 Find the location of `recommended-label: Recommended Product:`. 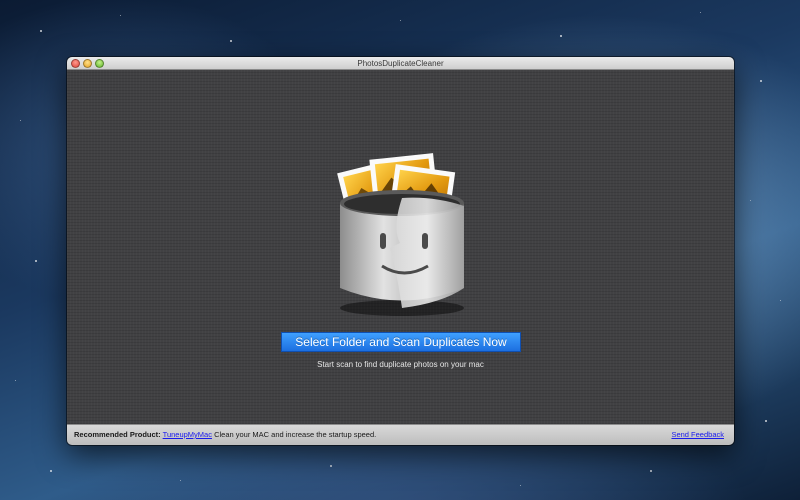

recommended-label: Recommended Product: is located at coordinates (117, 434).